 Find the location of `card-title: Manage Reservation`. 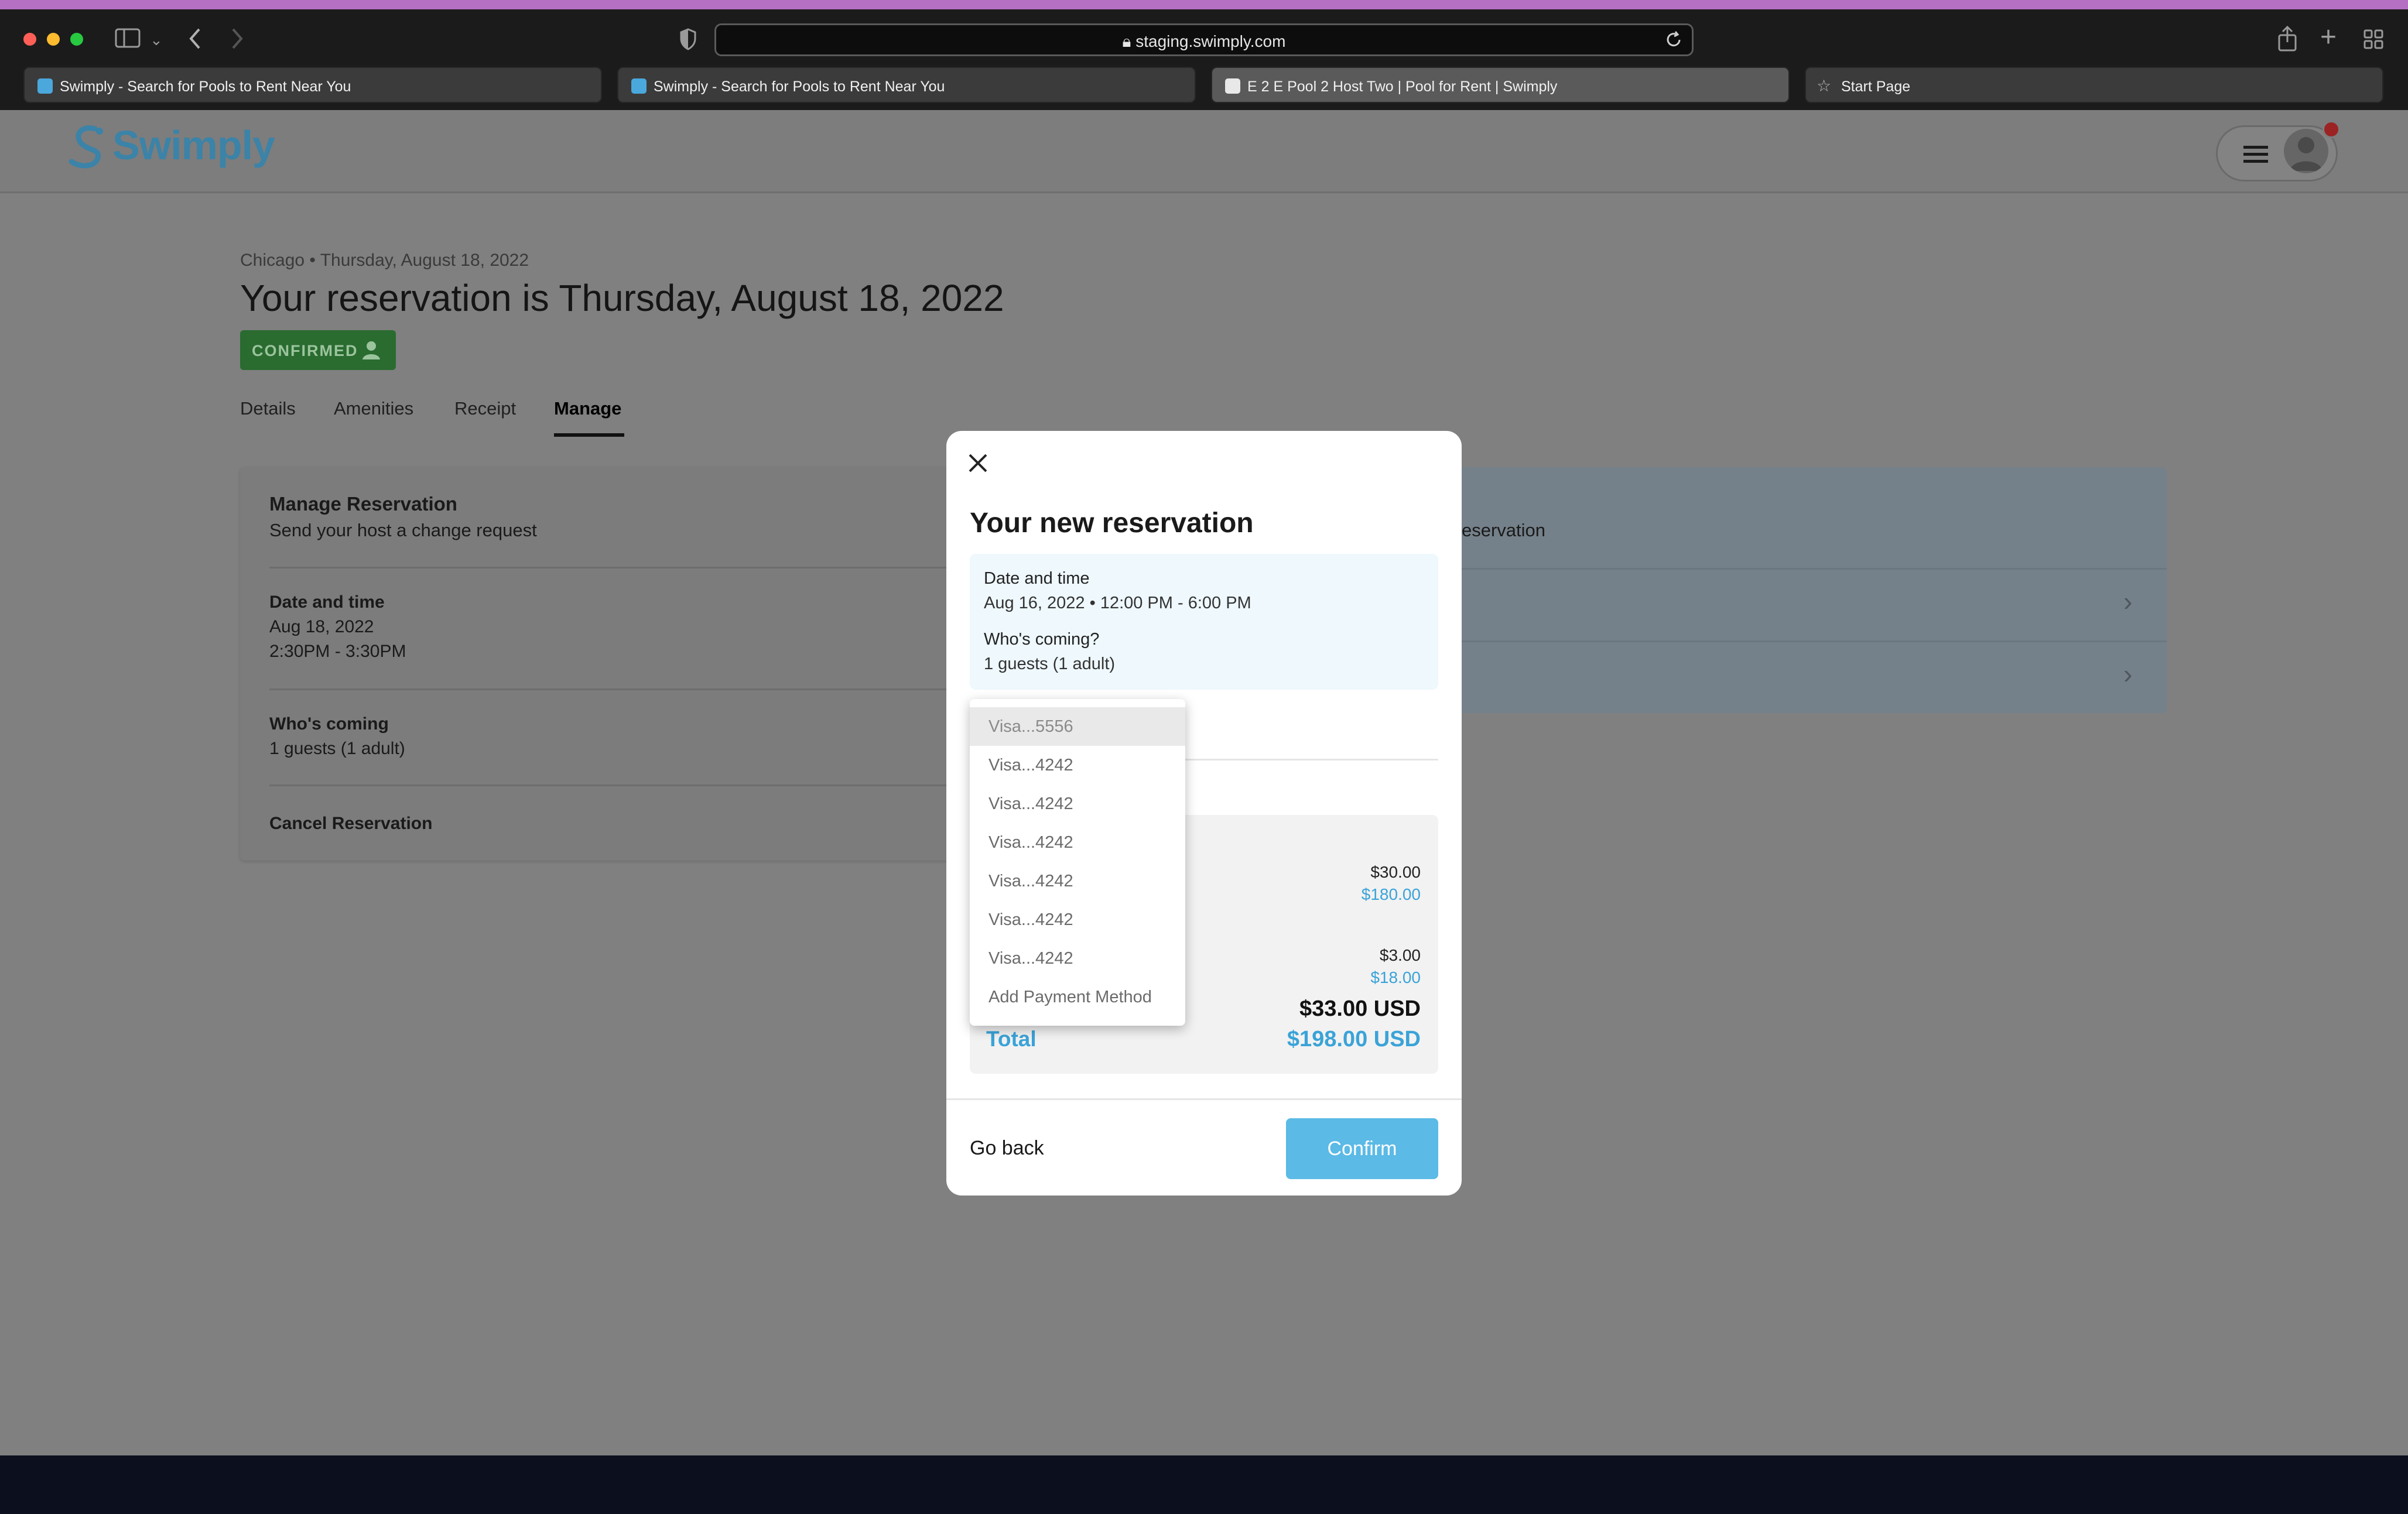

card-title: Manage Reservation is located at coordinates (363, 504).